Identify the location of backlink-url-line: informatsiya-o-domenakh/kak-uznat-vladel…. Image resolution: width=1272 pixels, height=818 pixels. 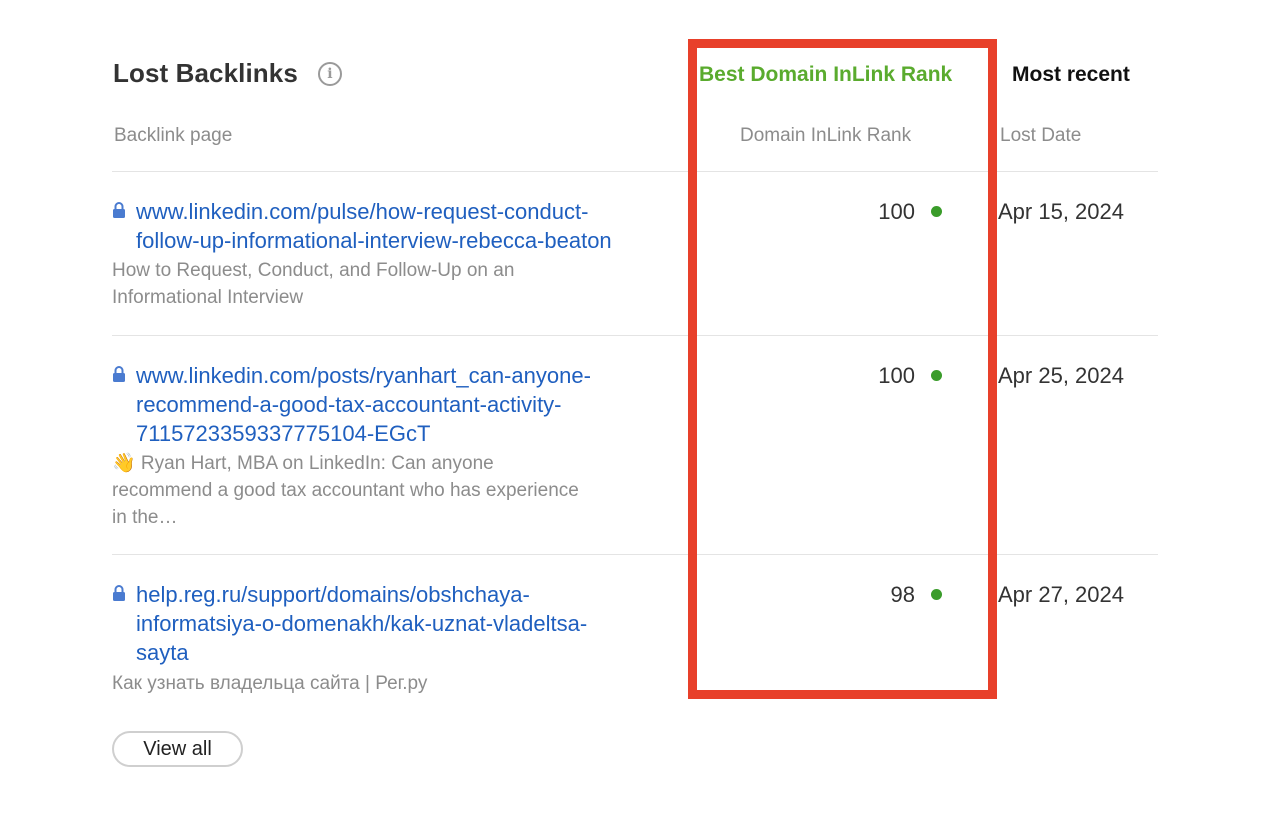
(362, 623).